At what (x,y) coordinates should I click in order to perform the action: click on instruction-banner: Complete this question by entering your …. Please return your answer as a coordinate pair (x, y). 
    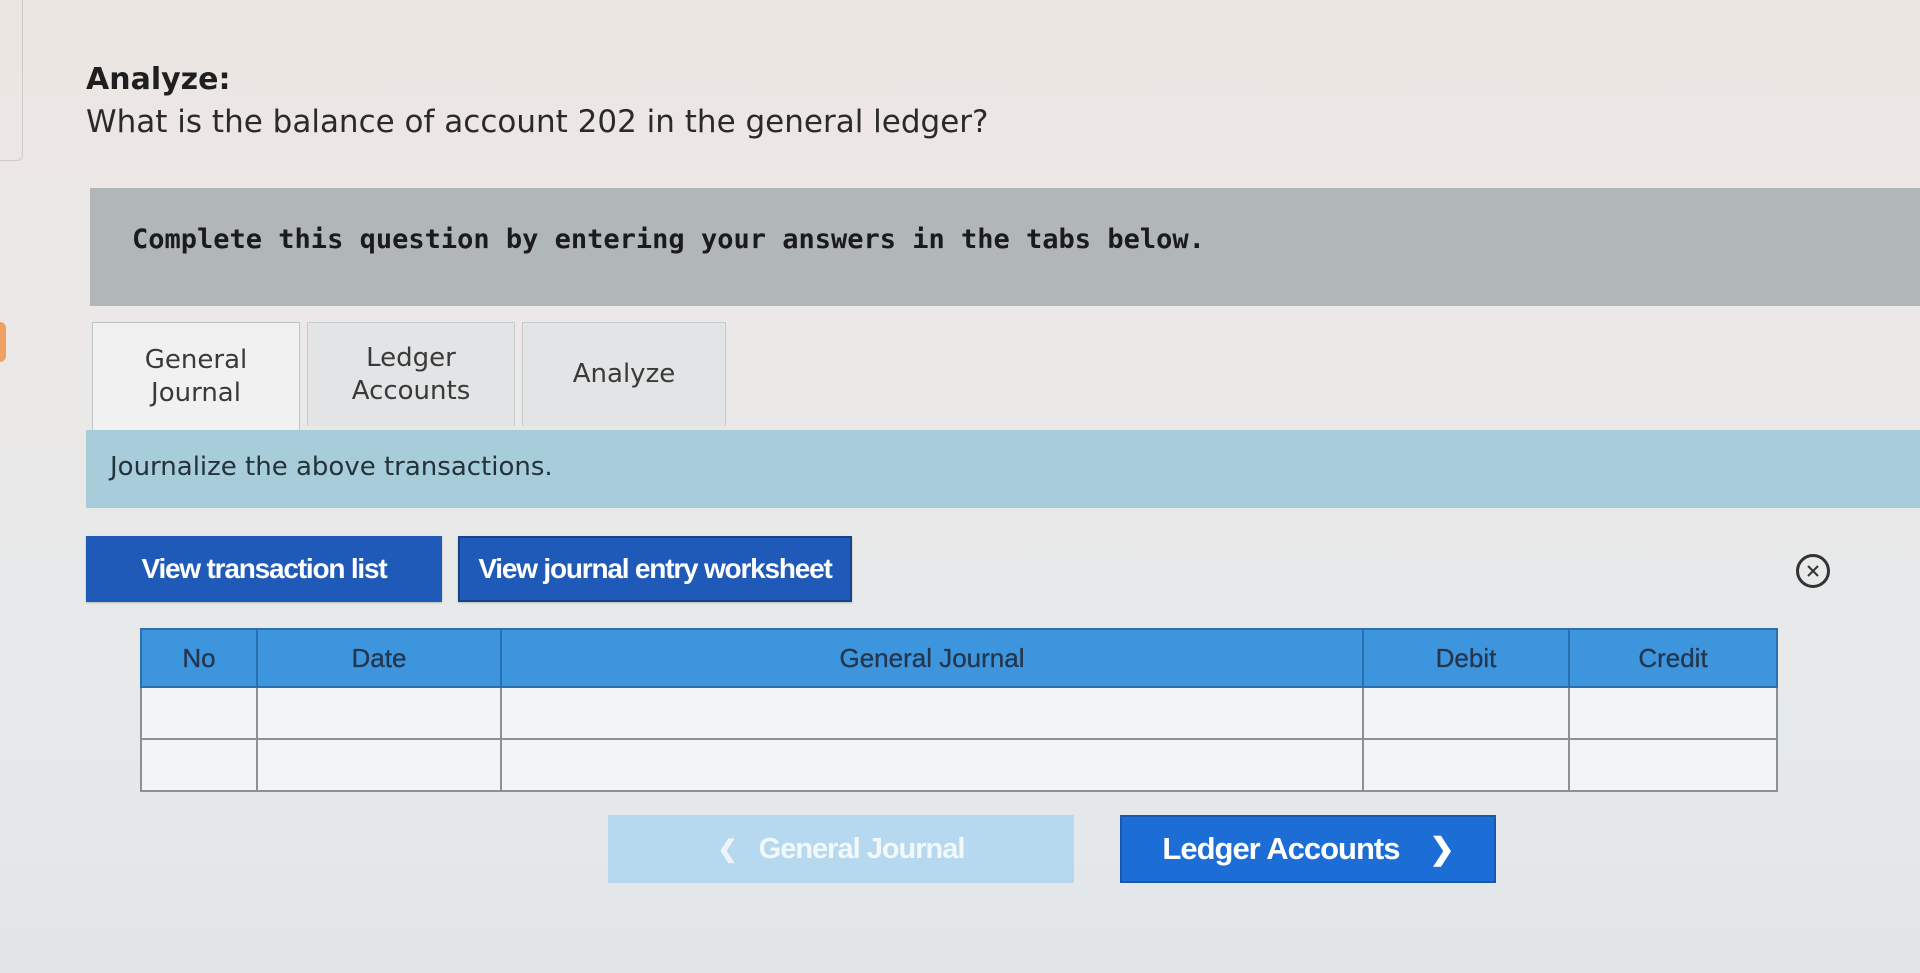
    Looking at the image, I should click on (1005, 247).